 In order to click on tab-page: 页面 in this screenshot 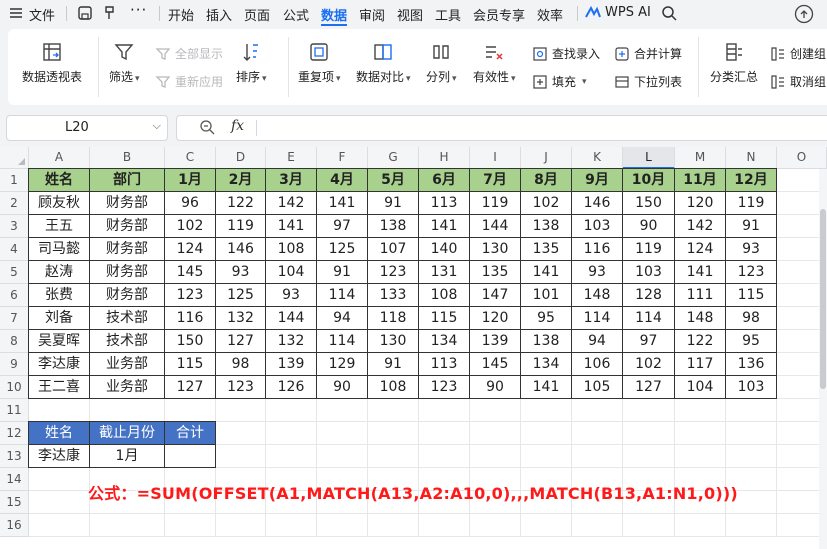, I will do `click(257, 14)`.